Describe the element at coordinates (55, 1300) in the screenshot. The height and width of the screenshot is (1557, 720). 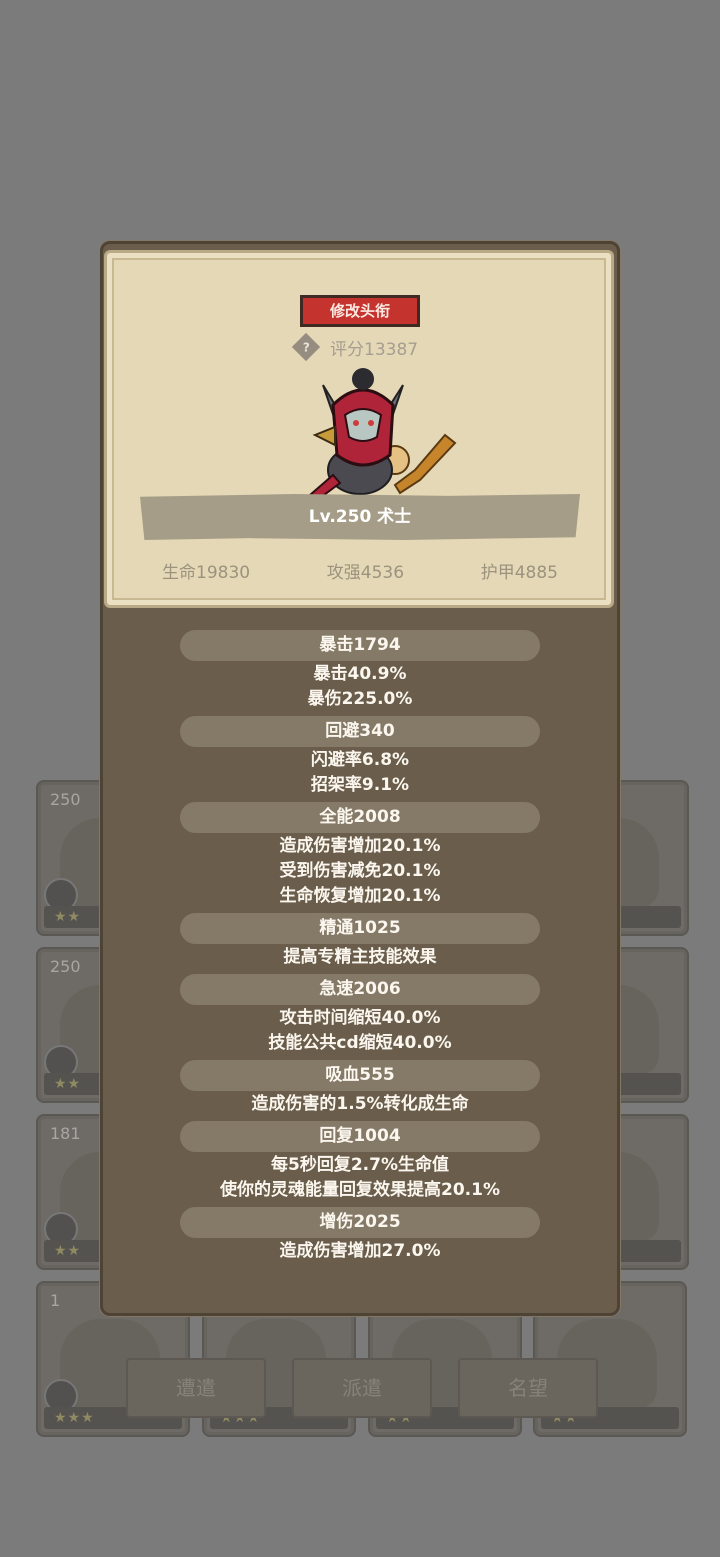
I see `hero-level: 1` at that location.